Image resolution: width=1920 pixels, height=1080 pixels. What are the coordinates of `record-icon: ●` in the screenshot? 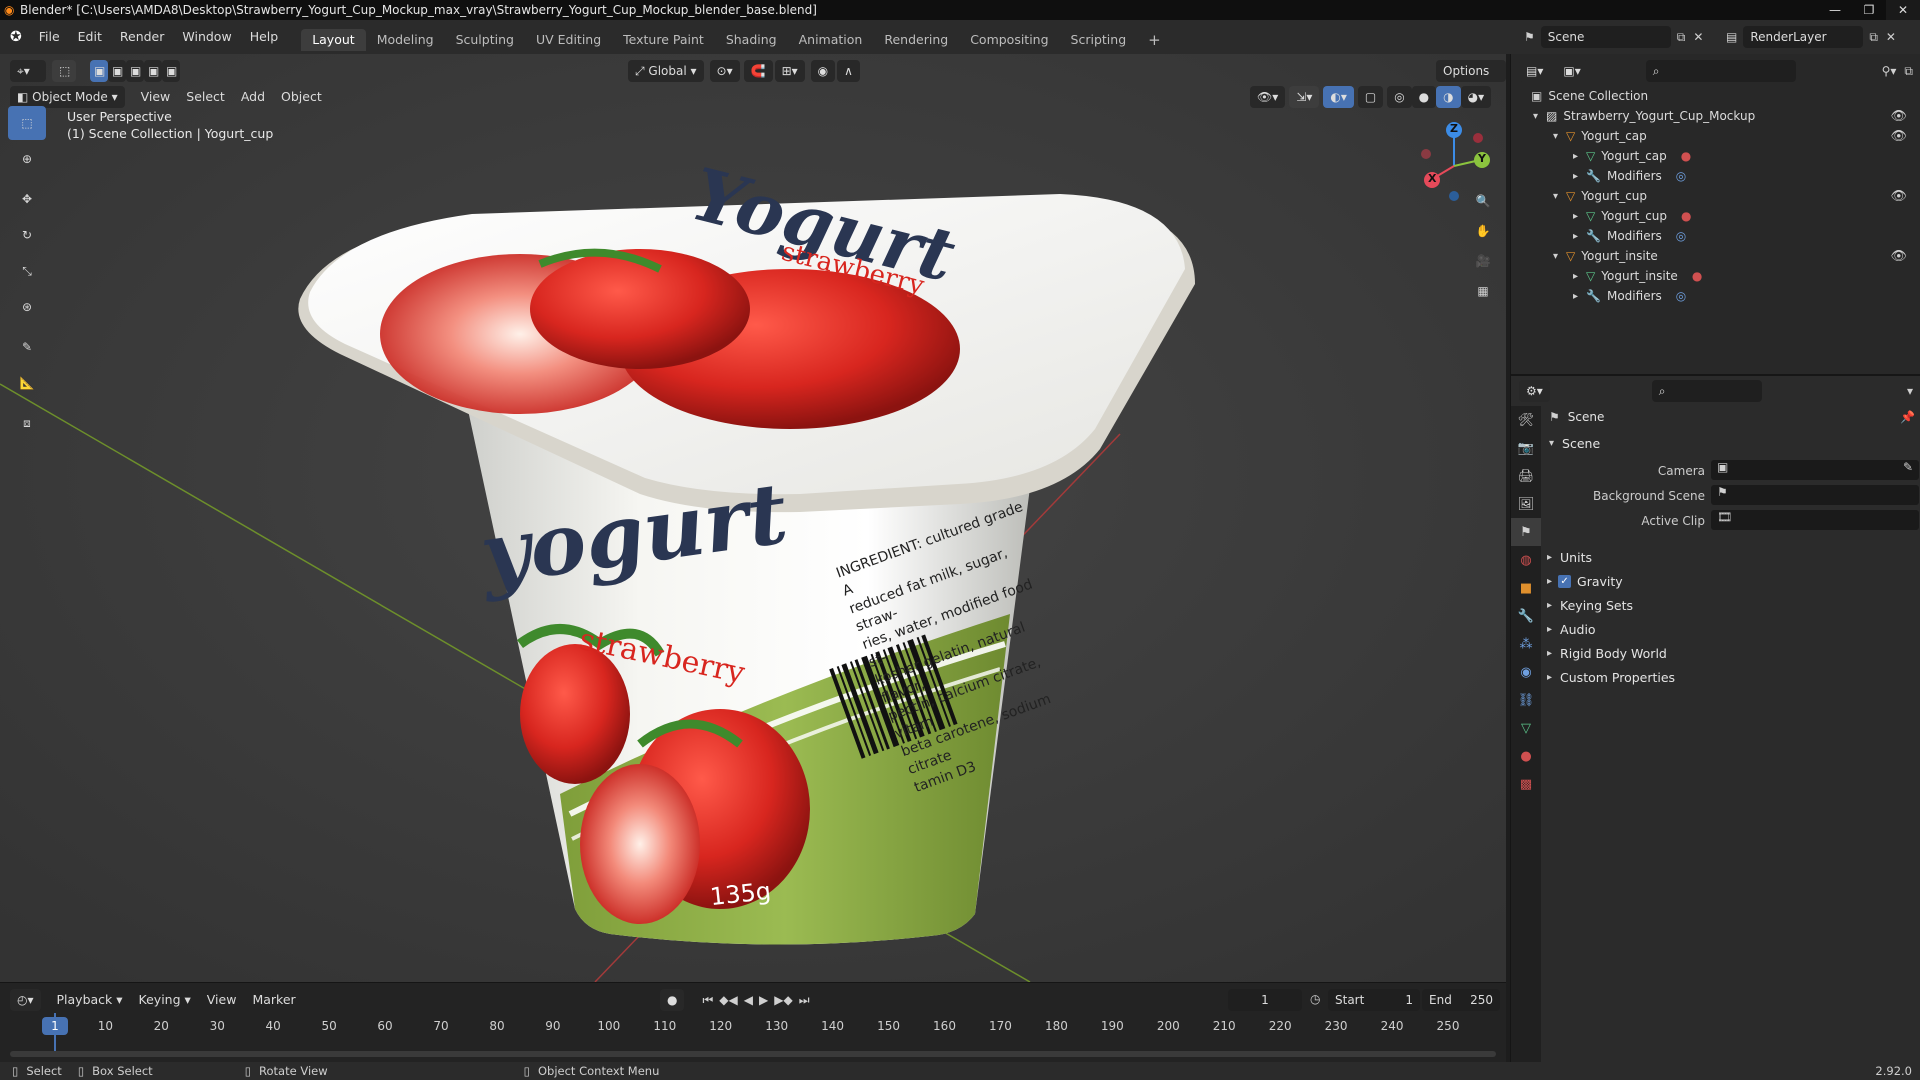 It's located at (672, 1000).